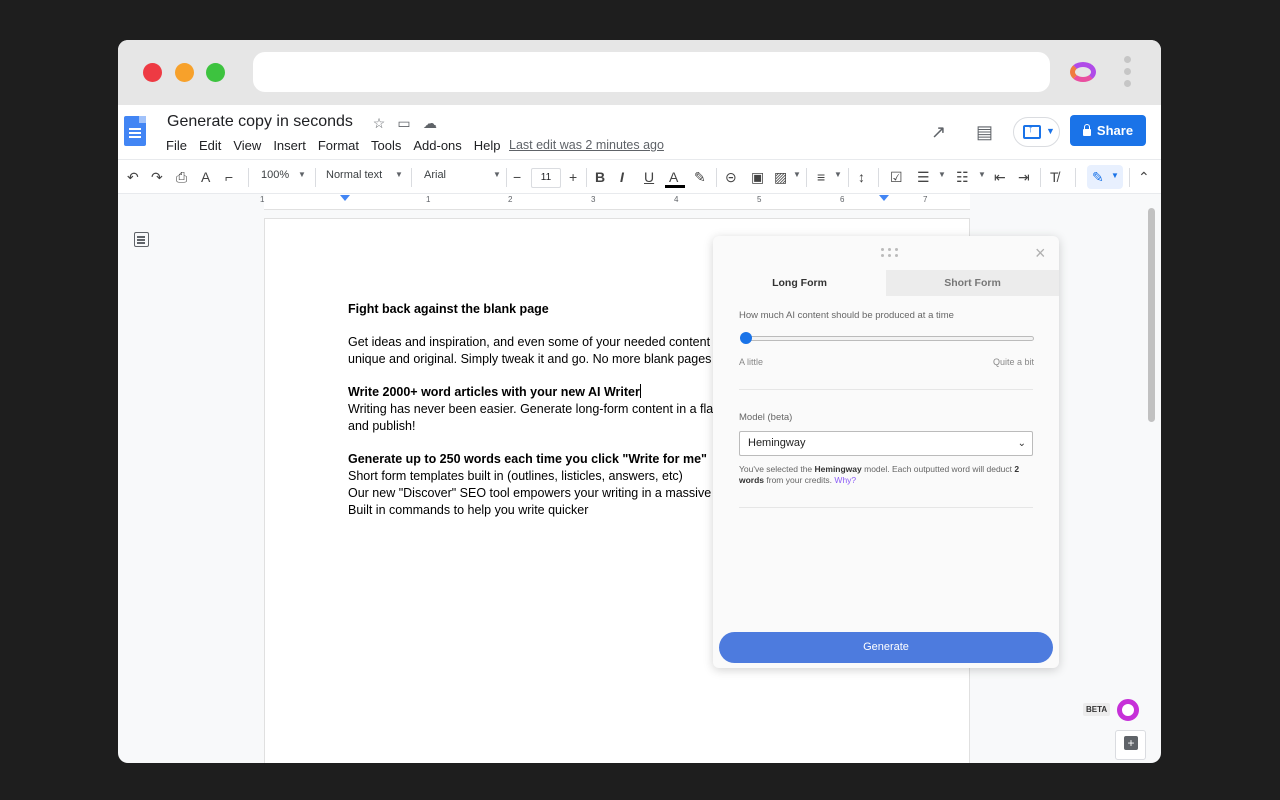 The image size is (1280, 800). I want to click on redo-icon: ↷, so click(157, 177).